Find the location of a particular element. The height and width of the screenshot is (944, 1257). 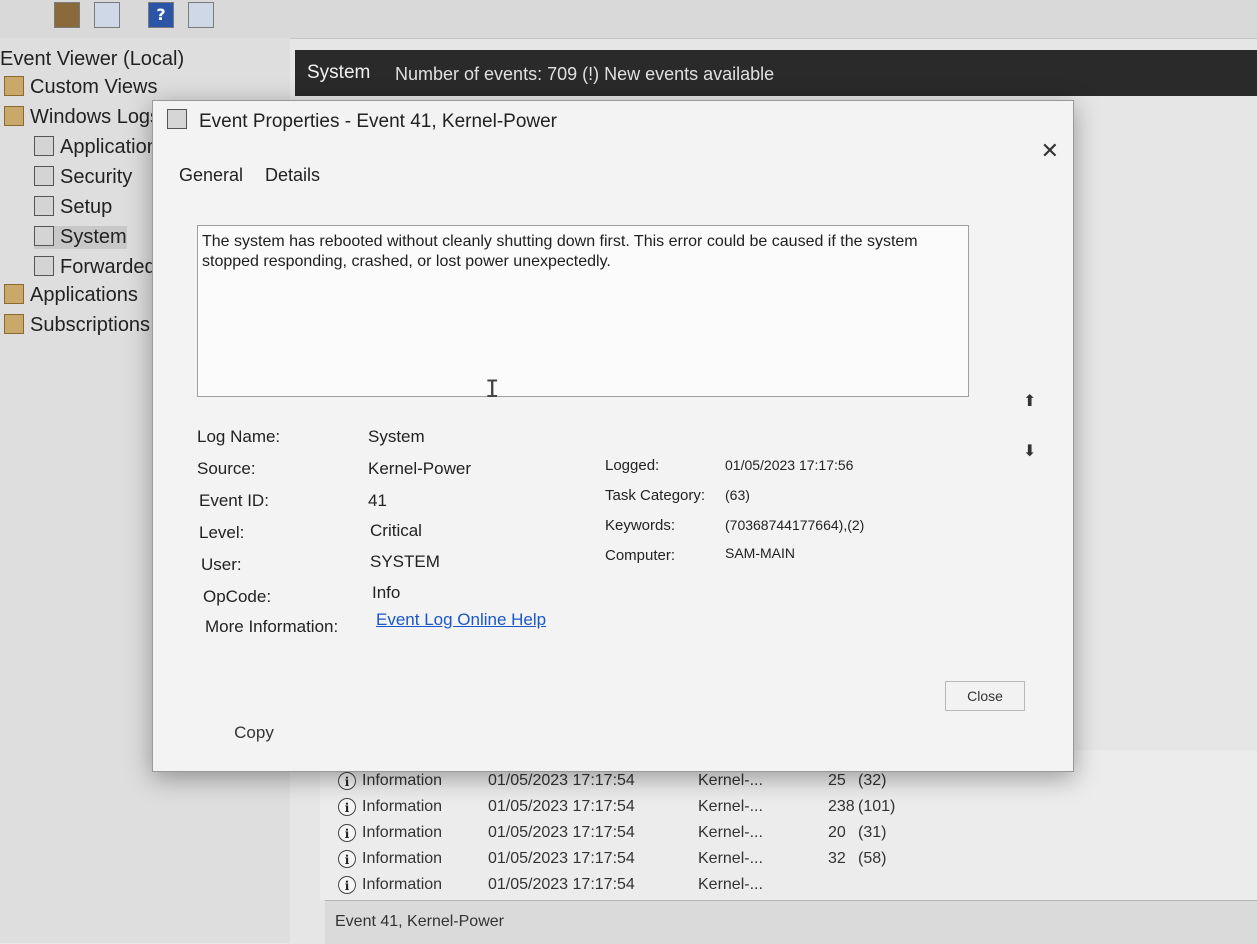

log-title: System is located at coordinates (339, 72).